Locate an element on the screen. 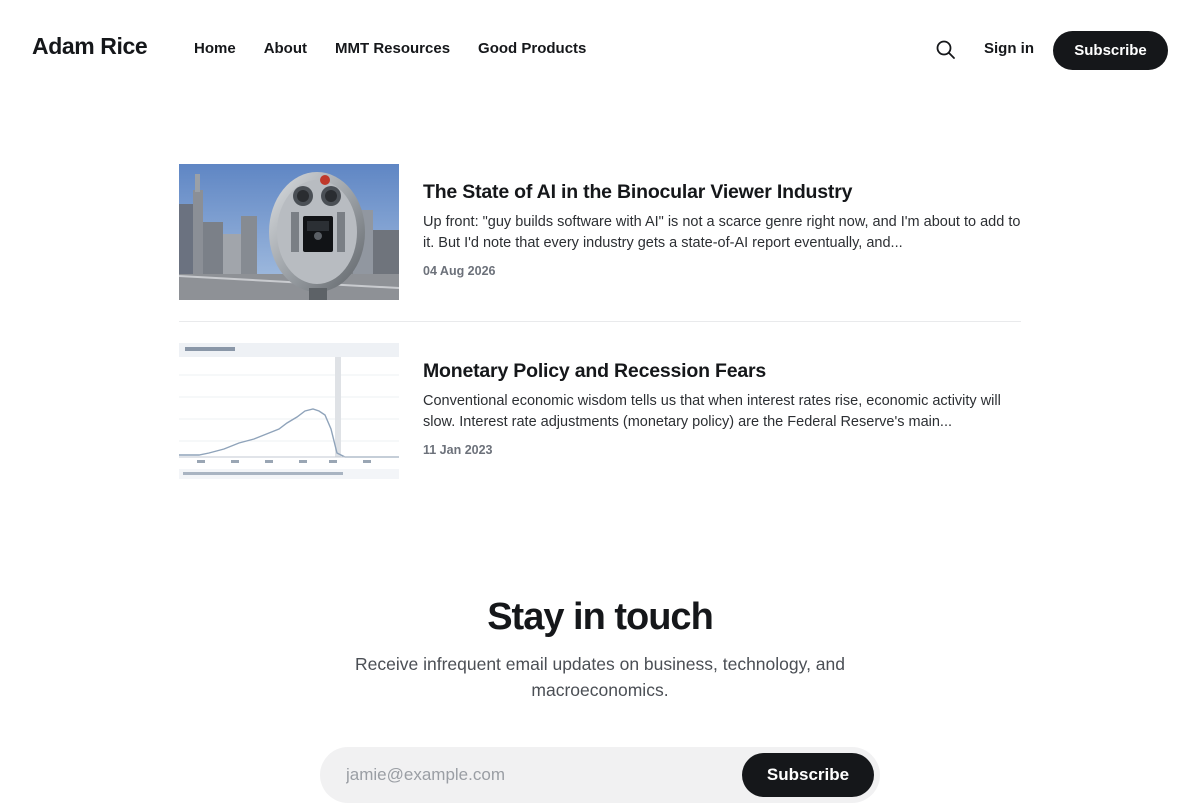 This screenshot has height=803, width=1200. signin-link: Sign in is located at coordinates (1009, 48).